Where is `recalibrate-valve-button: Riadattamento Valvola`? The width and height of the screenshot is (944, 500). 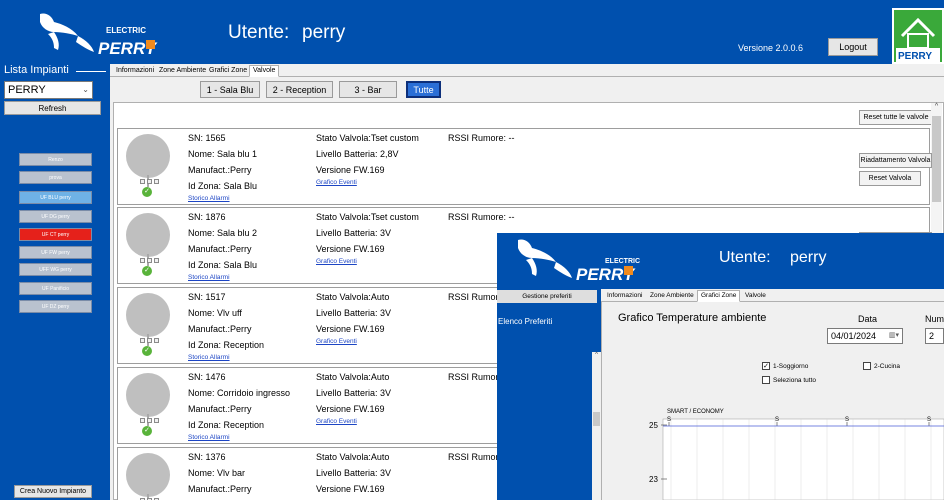
recalibrate-valve-button: Riadattamento Valvola is located at coordinates (895, 160).